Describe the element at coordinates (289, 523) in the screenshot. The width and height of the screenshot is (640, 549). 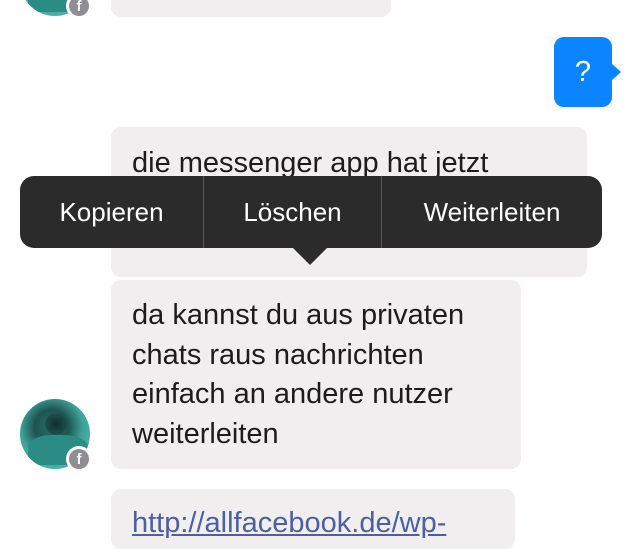
I see `message-link: http://allfacebook.de/wp-` at that location.